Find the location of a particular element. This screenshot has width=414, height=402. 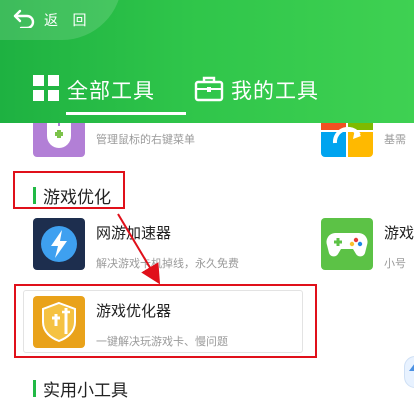

tool-card-mouse-menu: 管理鼠标的右键菜单 is located at coordinates (114, 140).